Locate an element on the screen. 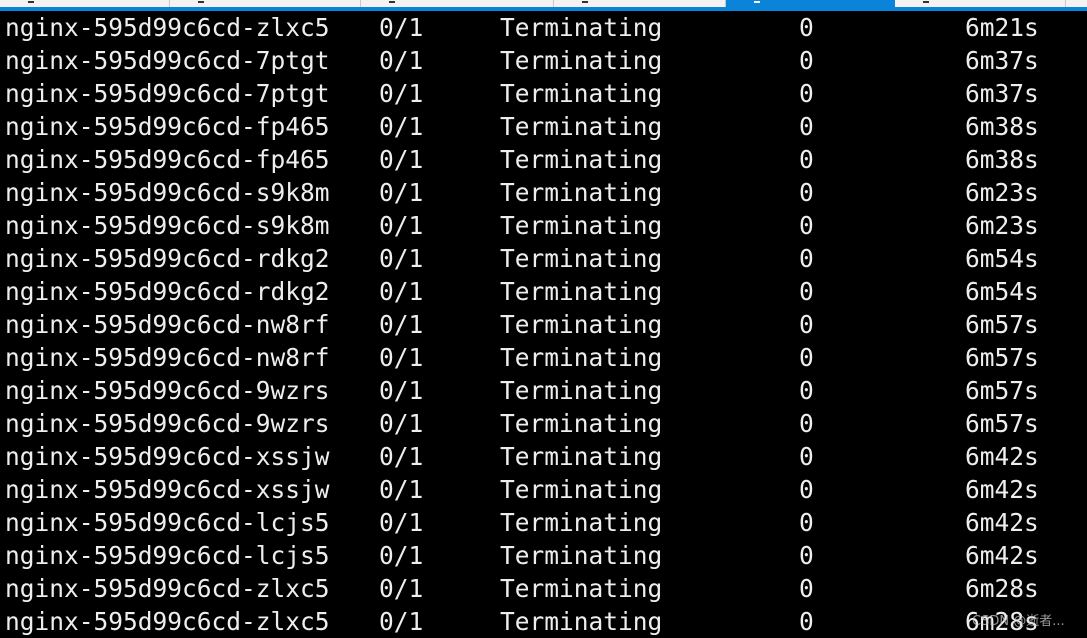 The image size is (1087, 638). age: 6m42s is located at coordinates (1002, 555).